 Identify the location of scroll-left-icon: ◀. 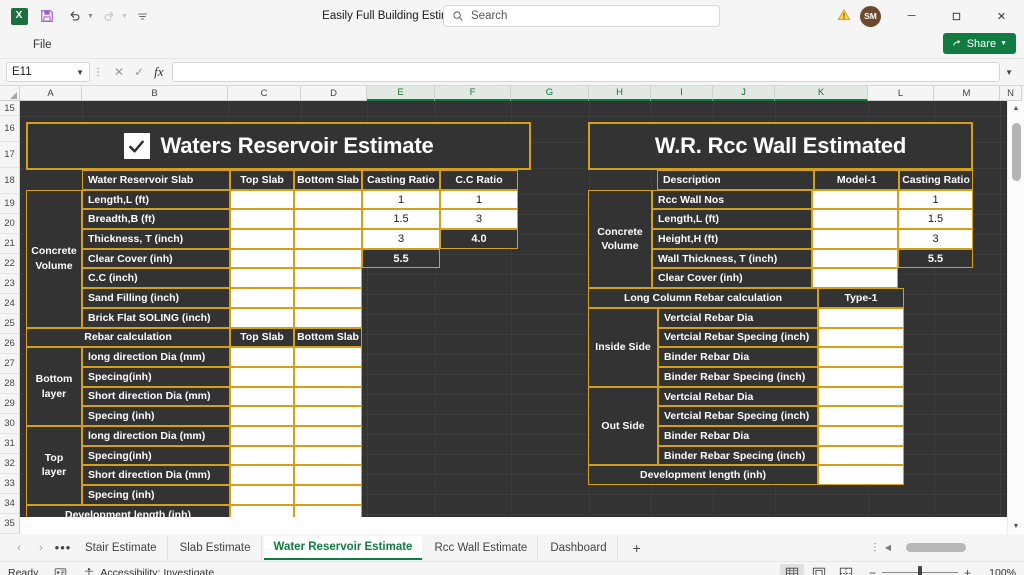
(888, 547).